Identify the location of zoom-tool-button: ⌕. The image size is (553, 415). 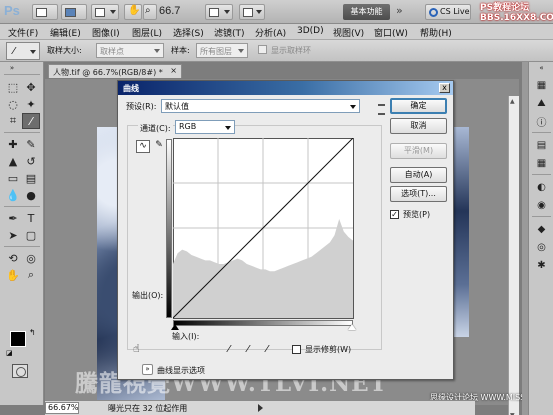
(150, 12).